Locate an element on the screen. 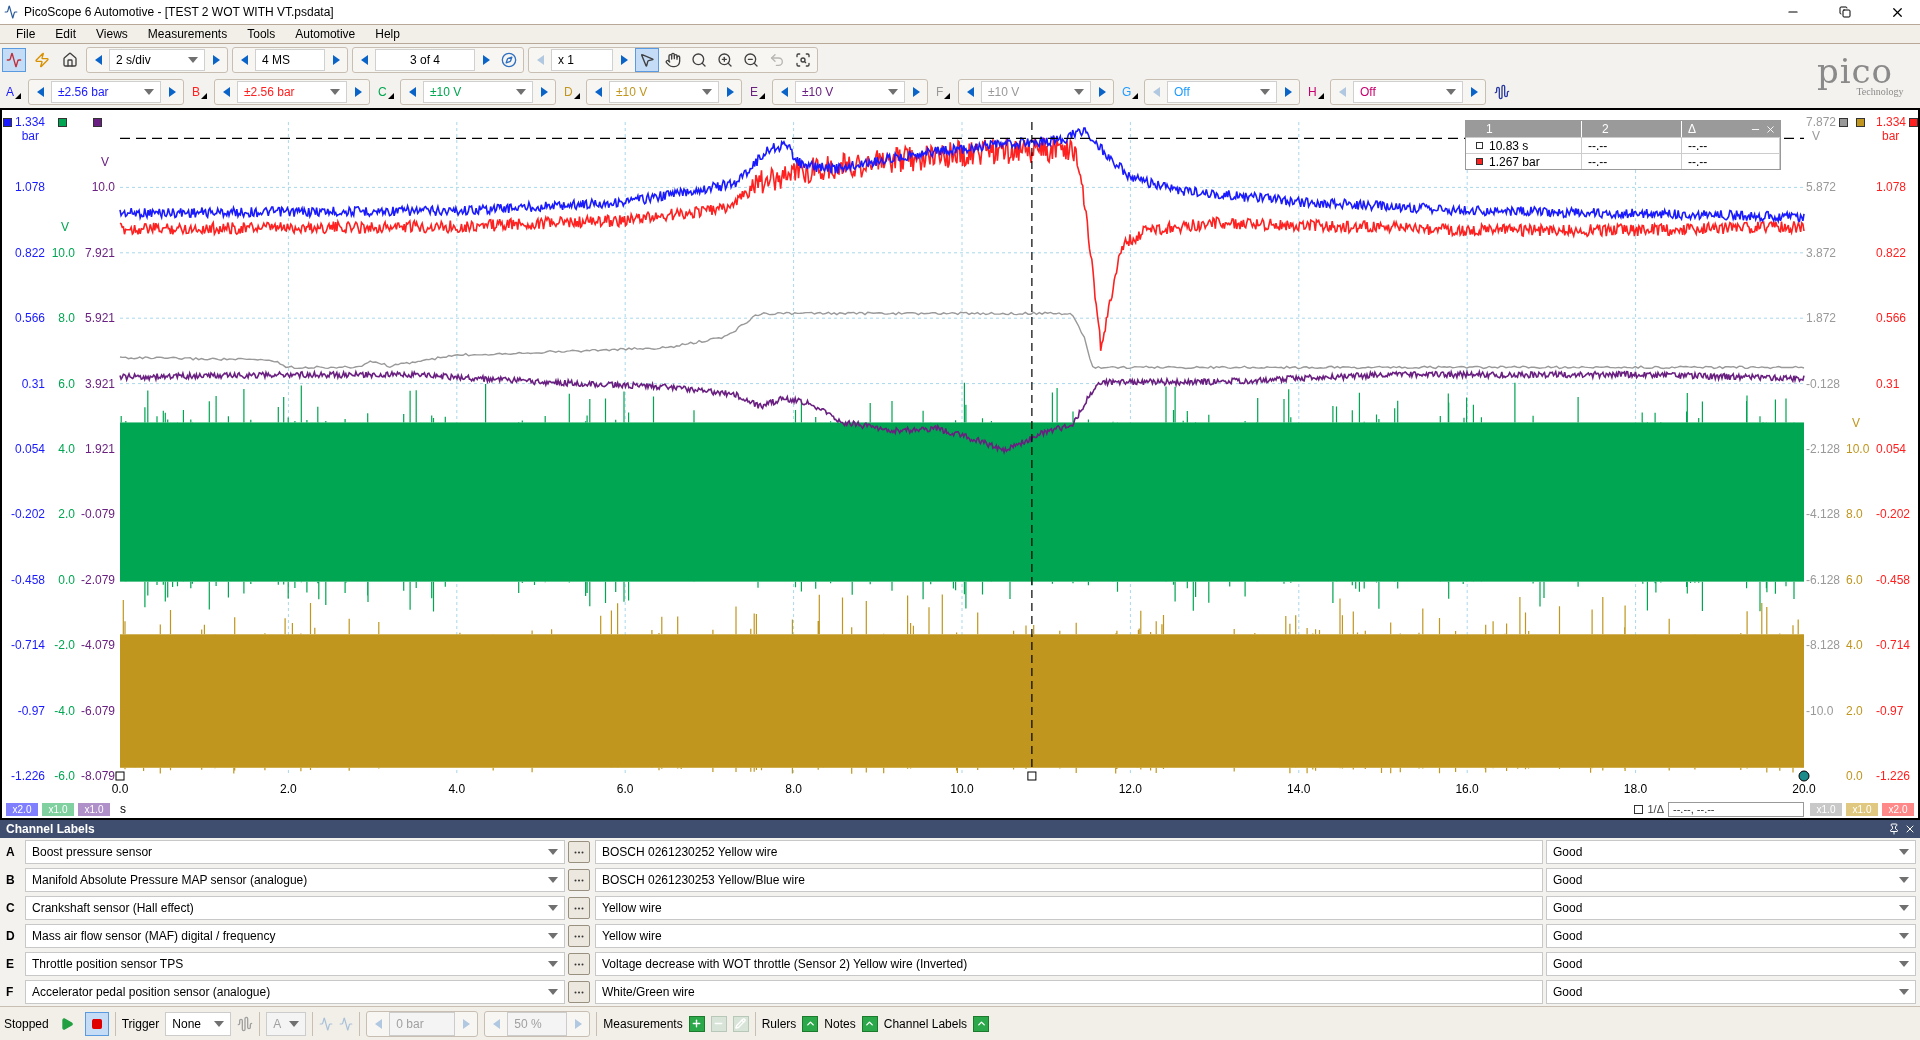  axis-tick-label: 0.566 is located at coordinates (29, 318).